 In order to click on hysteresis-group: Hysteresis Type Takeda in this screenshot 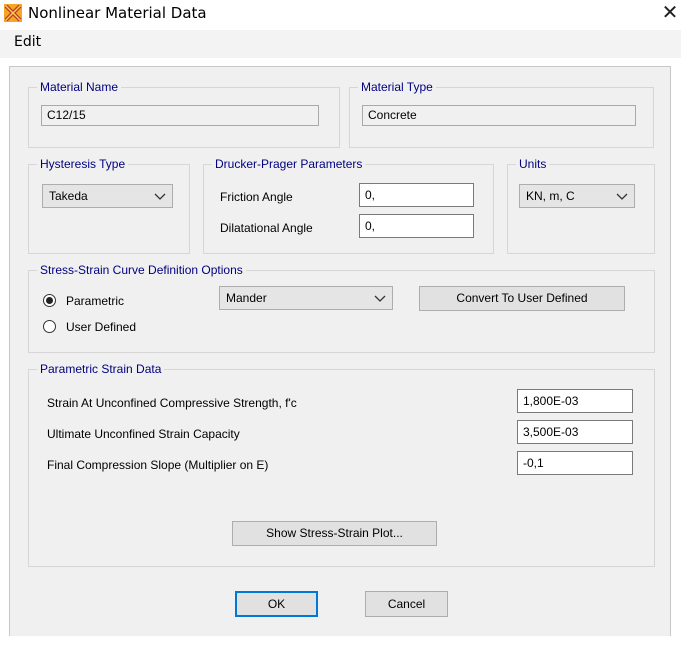, I will do `click(109, 205)`.